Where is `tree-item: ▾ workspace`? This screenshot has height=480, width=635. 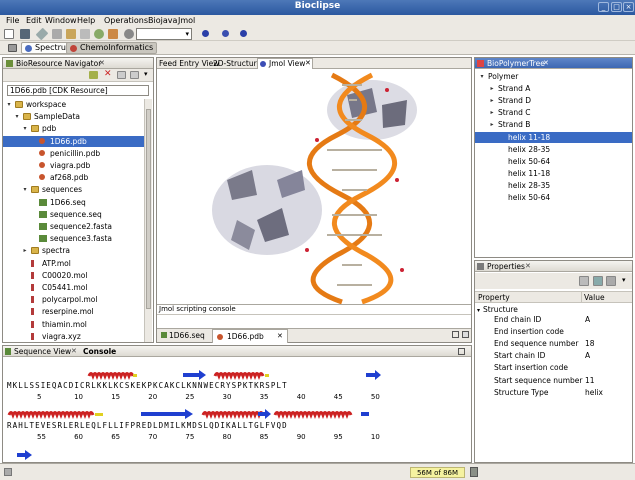 tree-item: ▾ workspace is located at coordinates (73, 104).